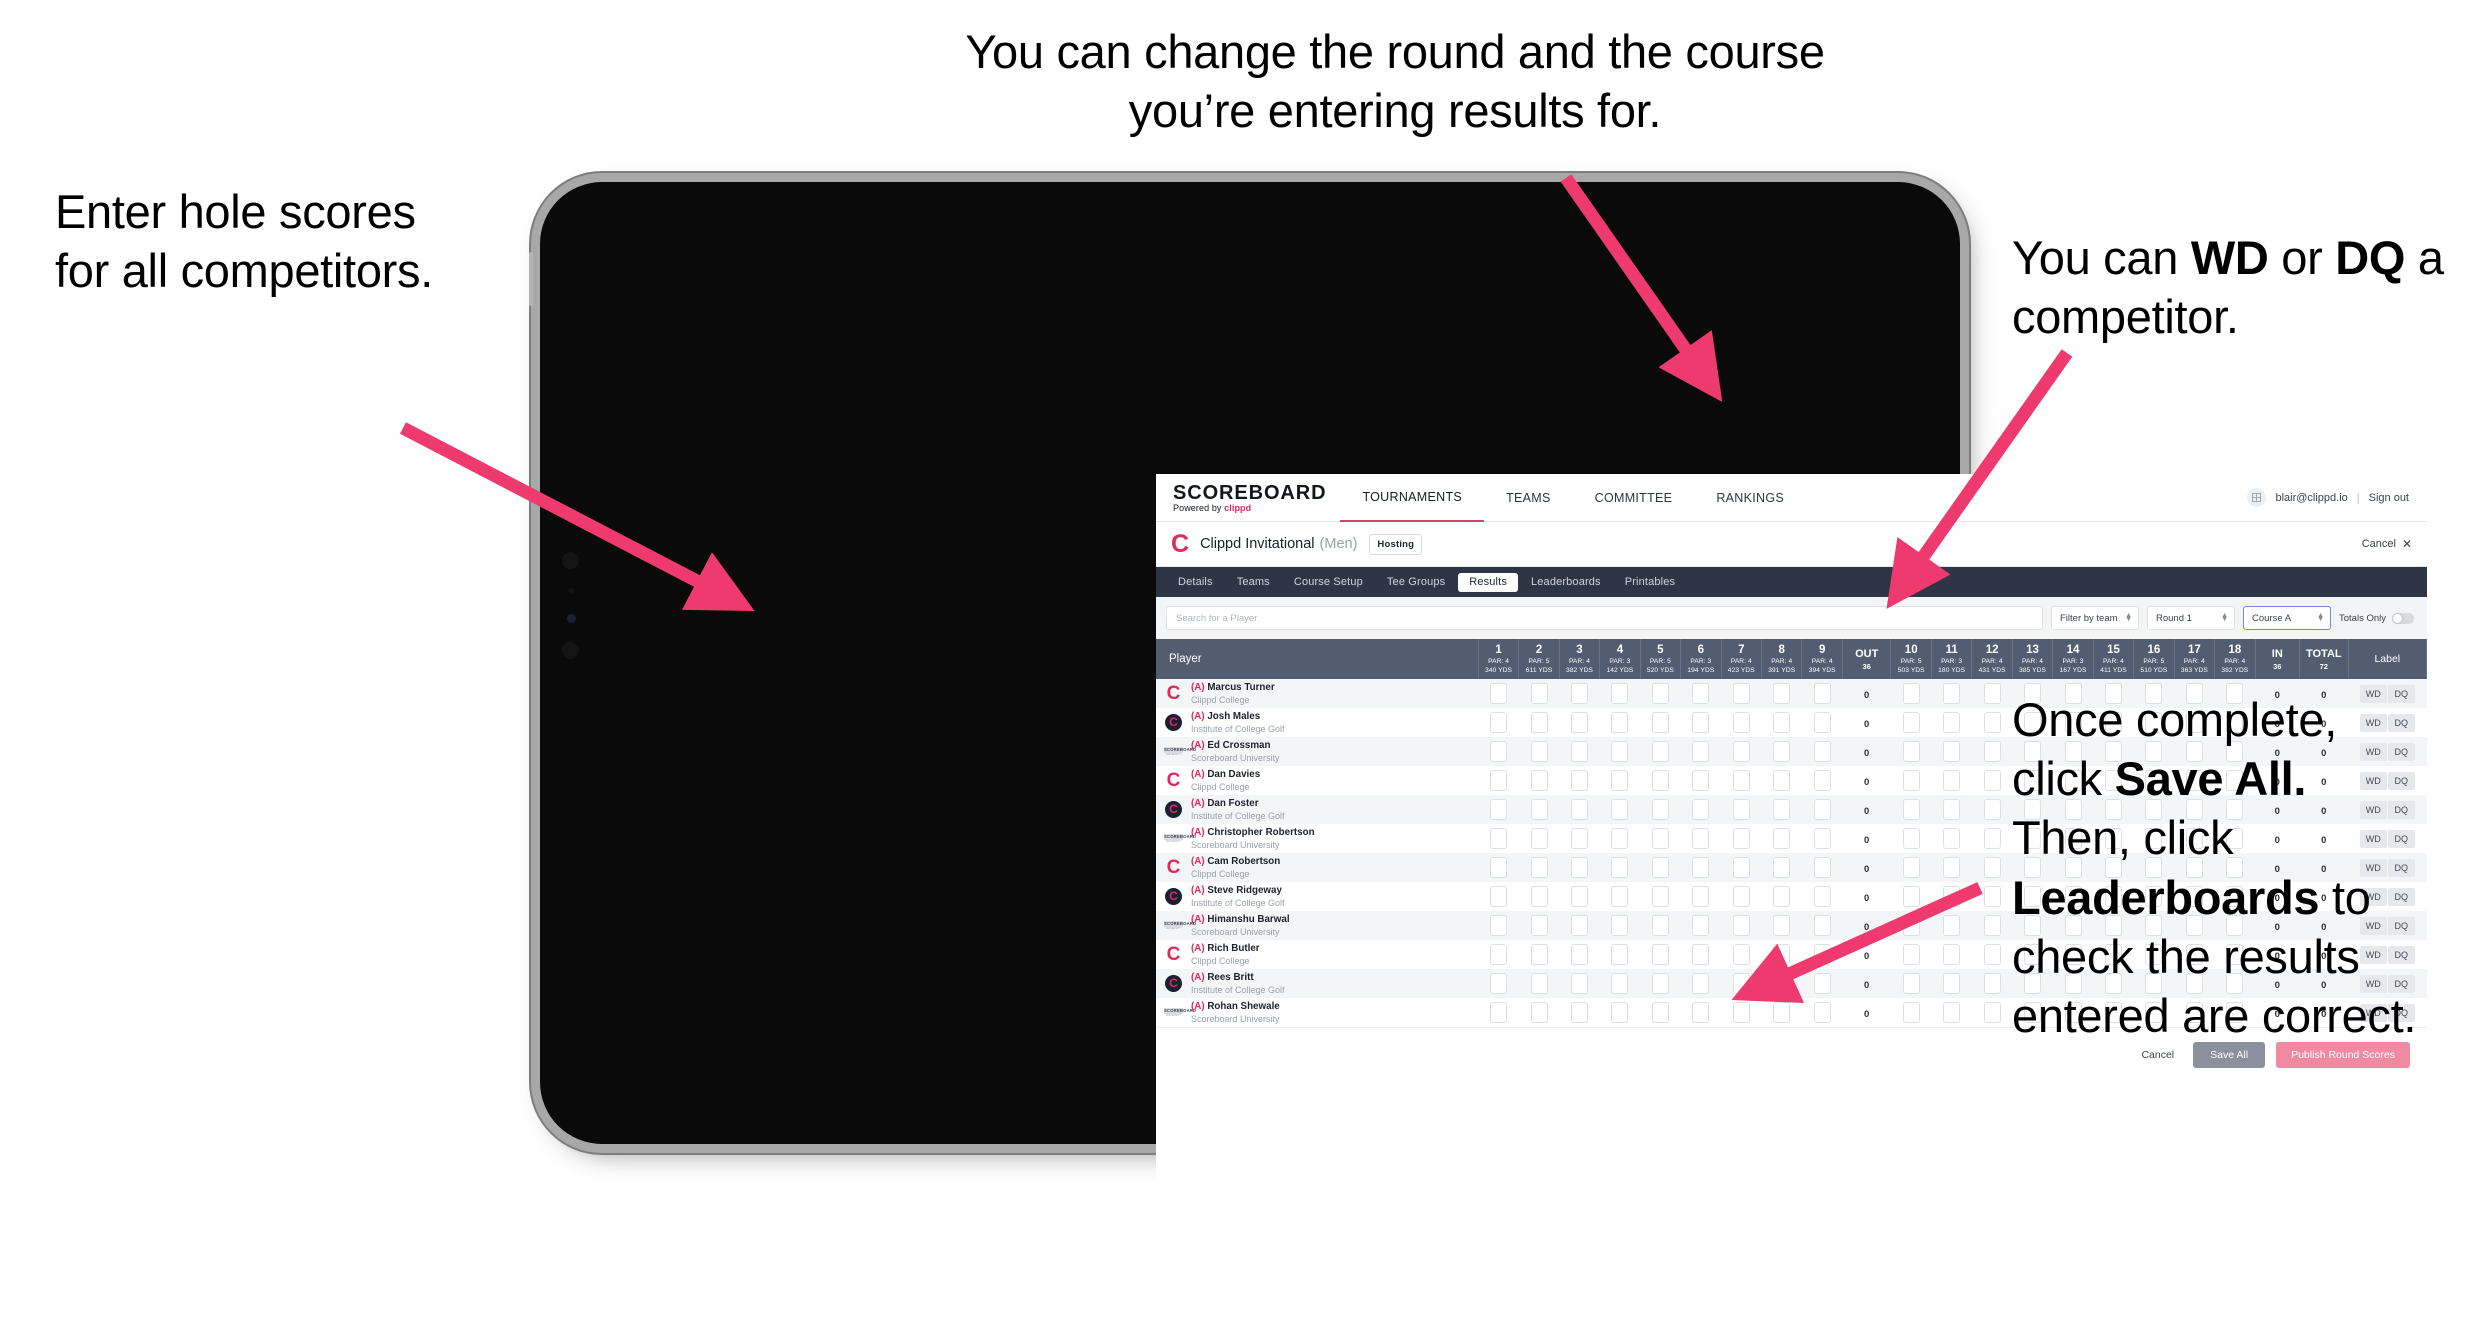 Image resolution: width=2489 pixels, height=1339 pixels. What do you see at coordinates (1634, 497) in the screenshot?
I see `nav-committee: COMMITTEE` at bounding box center [1634, 497].